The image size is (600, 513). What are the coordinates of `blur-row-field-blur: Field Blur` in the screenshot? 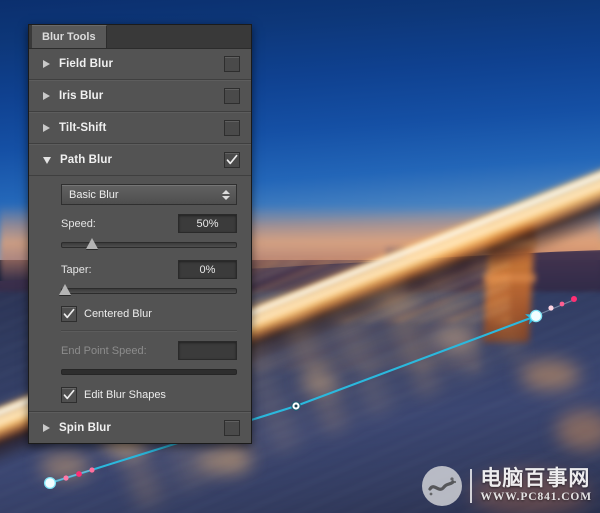 It's located at (140, 64).